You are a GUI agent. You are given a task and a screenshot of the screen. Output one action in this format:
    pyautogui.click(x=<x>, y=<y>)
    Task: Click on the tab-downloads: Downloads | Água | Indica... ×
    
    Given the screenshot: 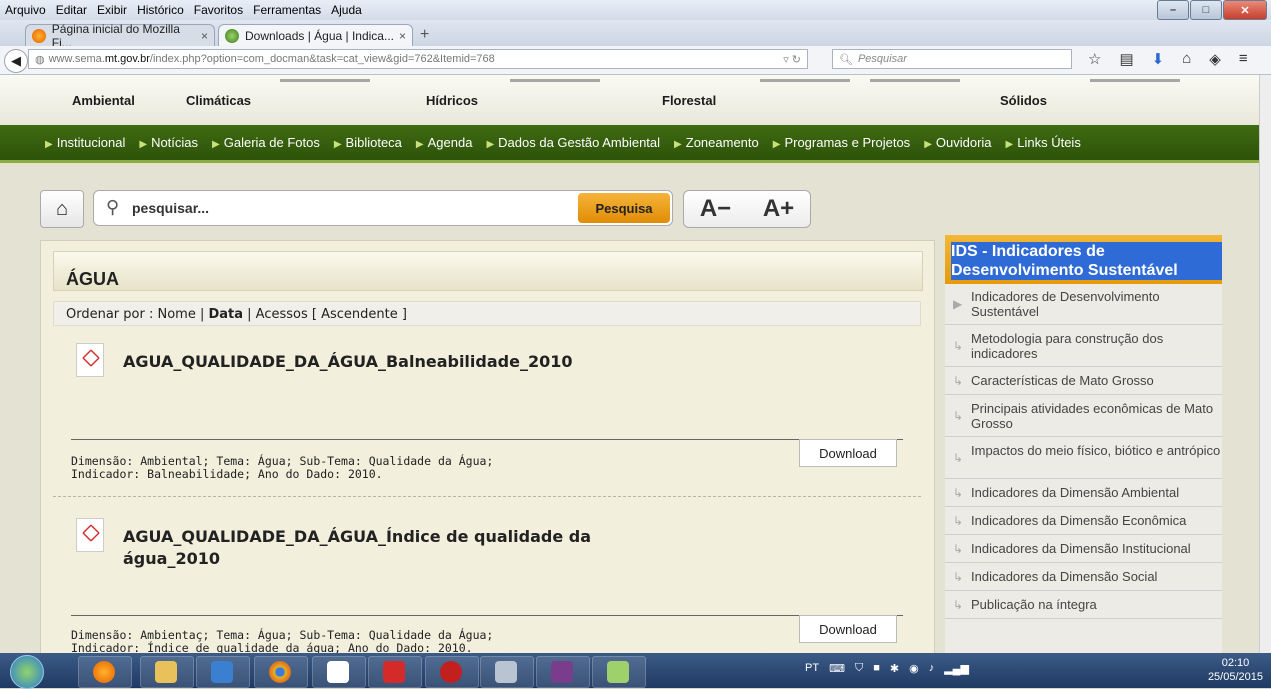 What is the action you would take?
    pyautogui.click(x=315, y=35)
    